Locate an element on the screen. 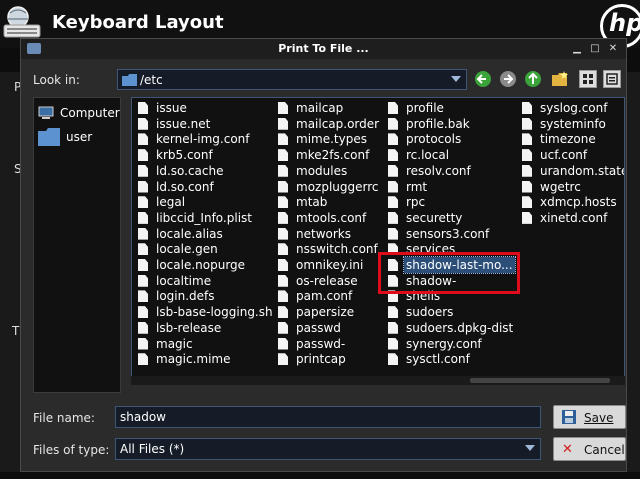 The image size is (640, 479). file-name: krb5.conf is located at coordinates (184, 155).